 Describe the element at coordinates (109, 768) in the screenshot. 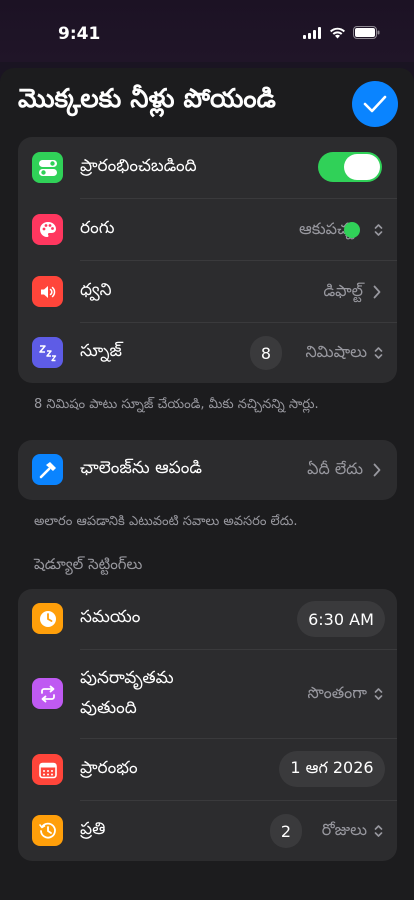

I see `start-label: ప్రారంభం` at that location.